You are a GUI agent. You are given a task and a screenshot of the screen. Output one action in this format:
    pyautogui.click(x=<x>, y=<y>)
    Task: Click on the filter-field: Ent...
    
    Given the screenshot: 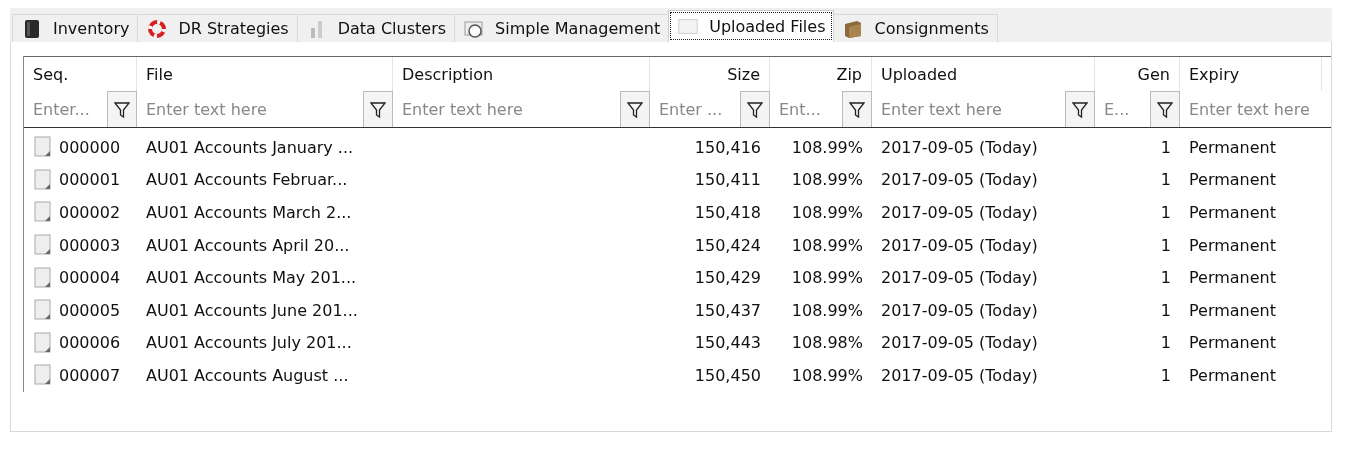 What is the action you would take?
    pyautogui.click(x=806, y=109)
    